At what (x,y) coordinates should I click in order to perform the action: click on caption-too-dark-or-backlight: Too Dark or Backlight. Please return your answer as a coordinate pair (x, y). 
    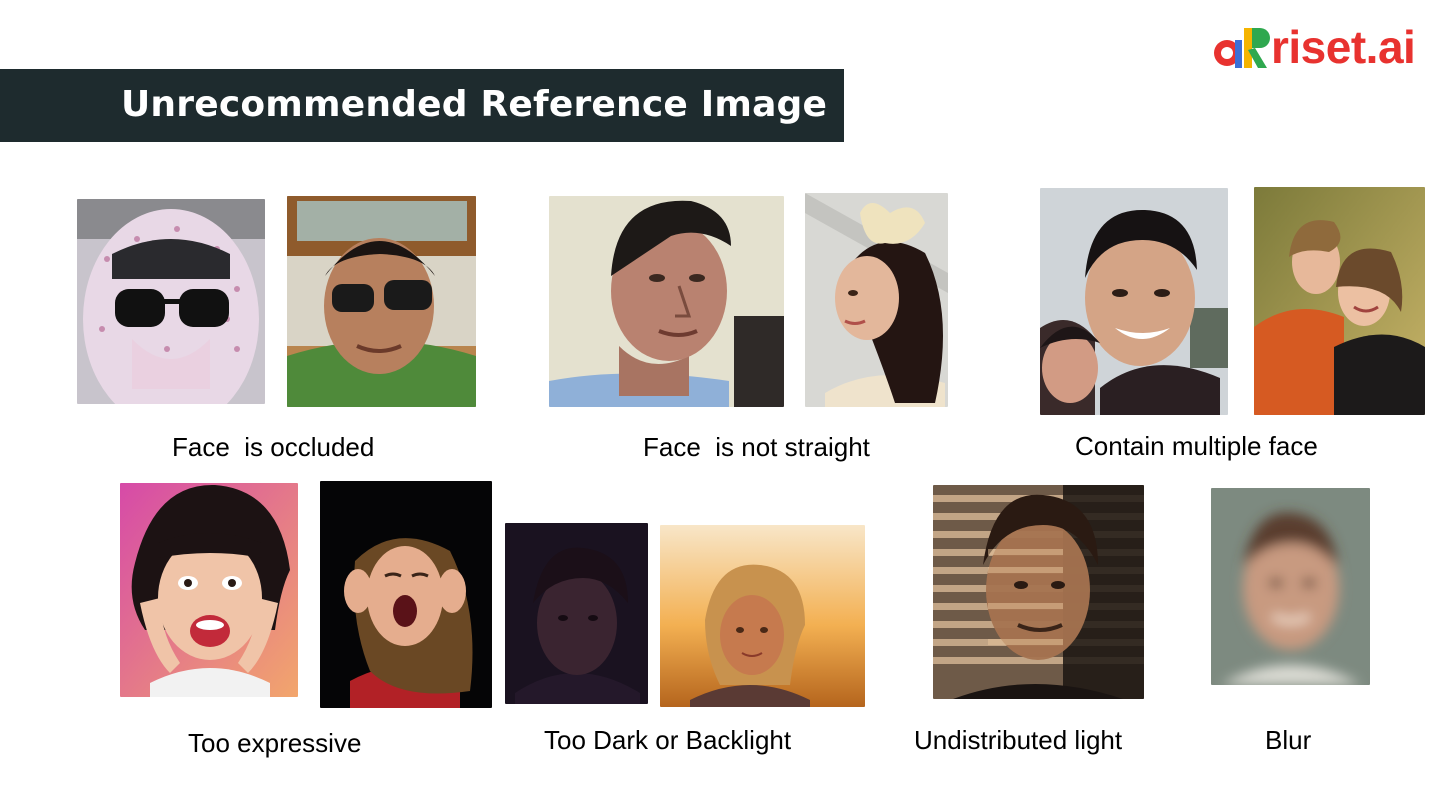
    Looking at the image, I should click on (668, 740).